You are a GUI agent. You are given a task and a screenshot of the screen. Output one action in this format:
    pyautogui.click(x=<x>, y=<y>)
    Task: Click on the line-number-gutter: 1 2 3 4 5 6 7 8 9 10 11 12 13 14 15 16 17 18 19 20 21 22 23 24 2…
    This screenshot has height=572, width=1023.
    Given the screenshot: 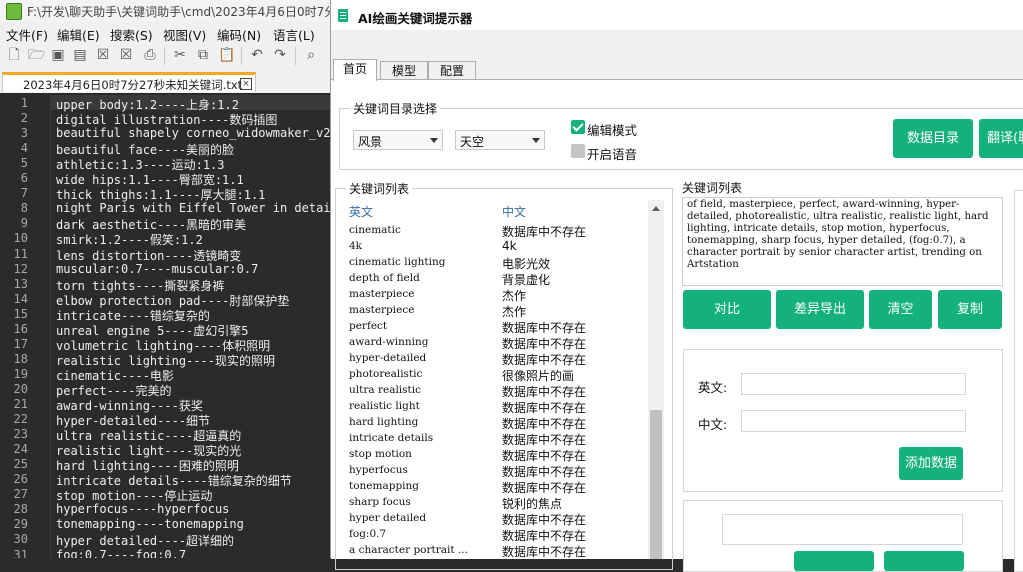 What is the action you would take?
    pyautogui.click(x=25, y=325)
    